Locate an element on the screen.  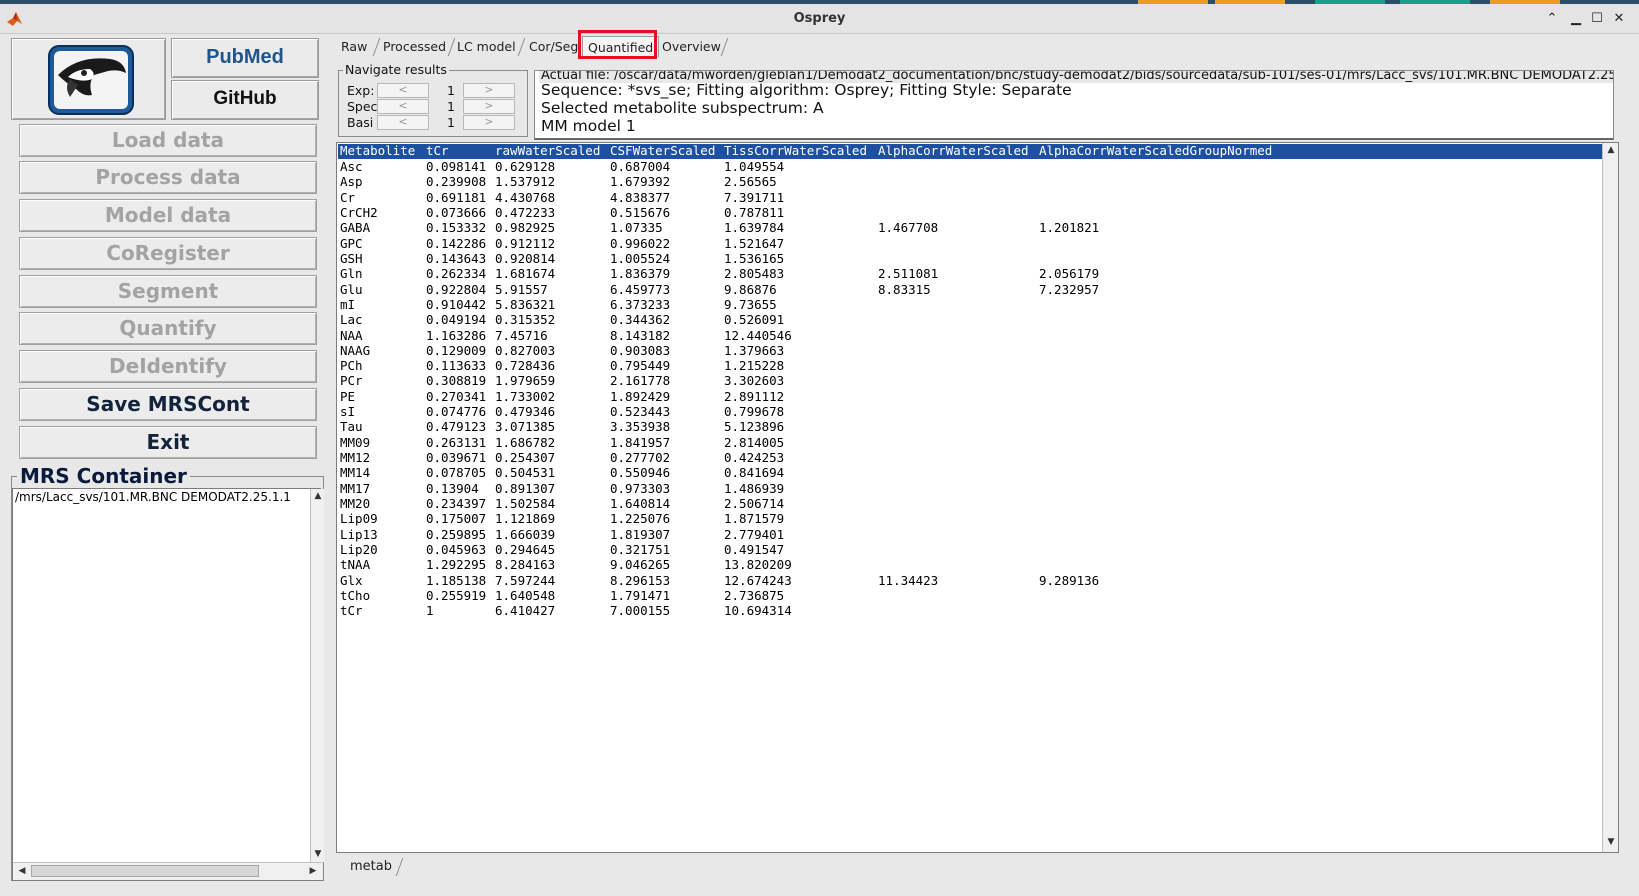
list-horizontal-scrollbar: ◀ ▶ is located at coordinates (167, 871).